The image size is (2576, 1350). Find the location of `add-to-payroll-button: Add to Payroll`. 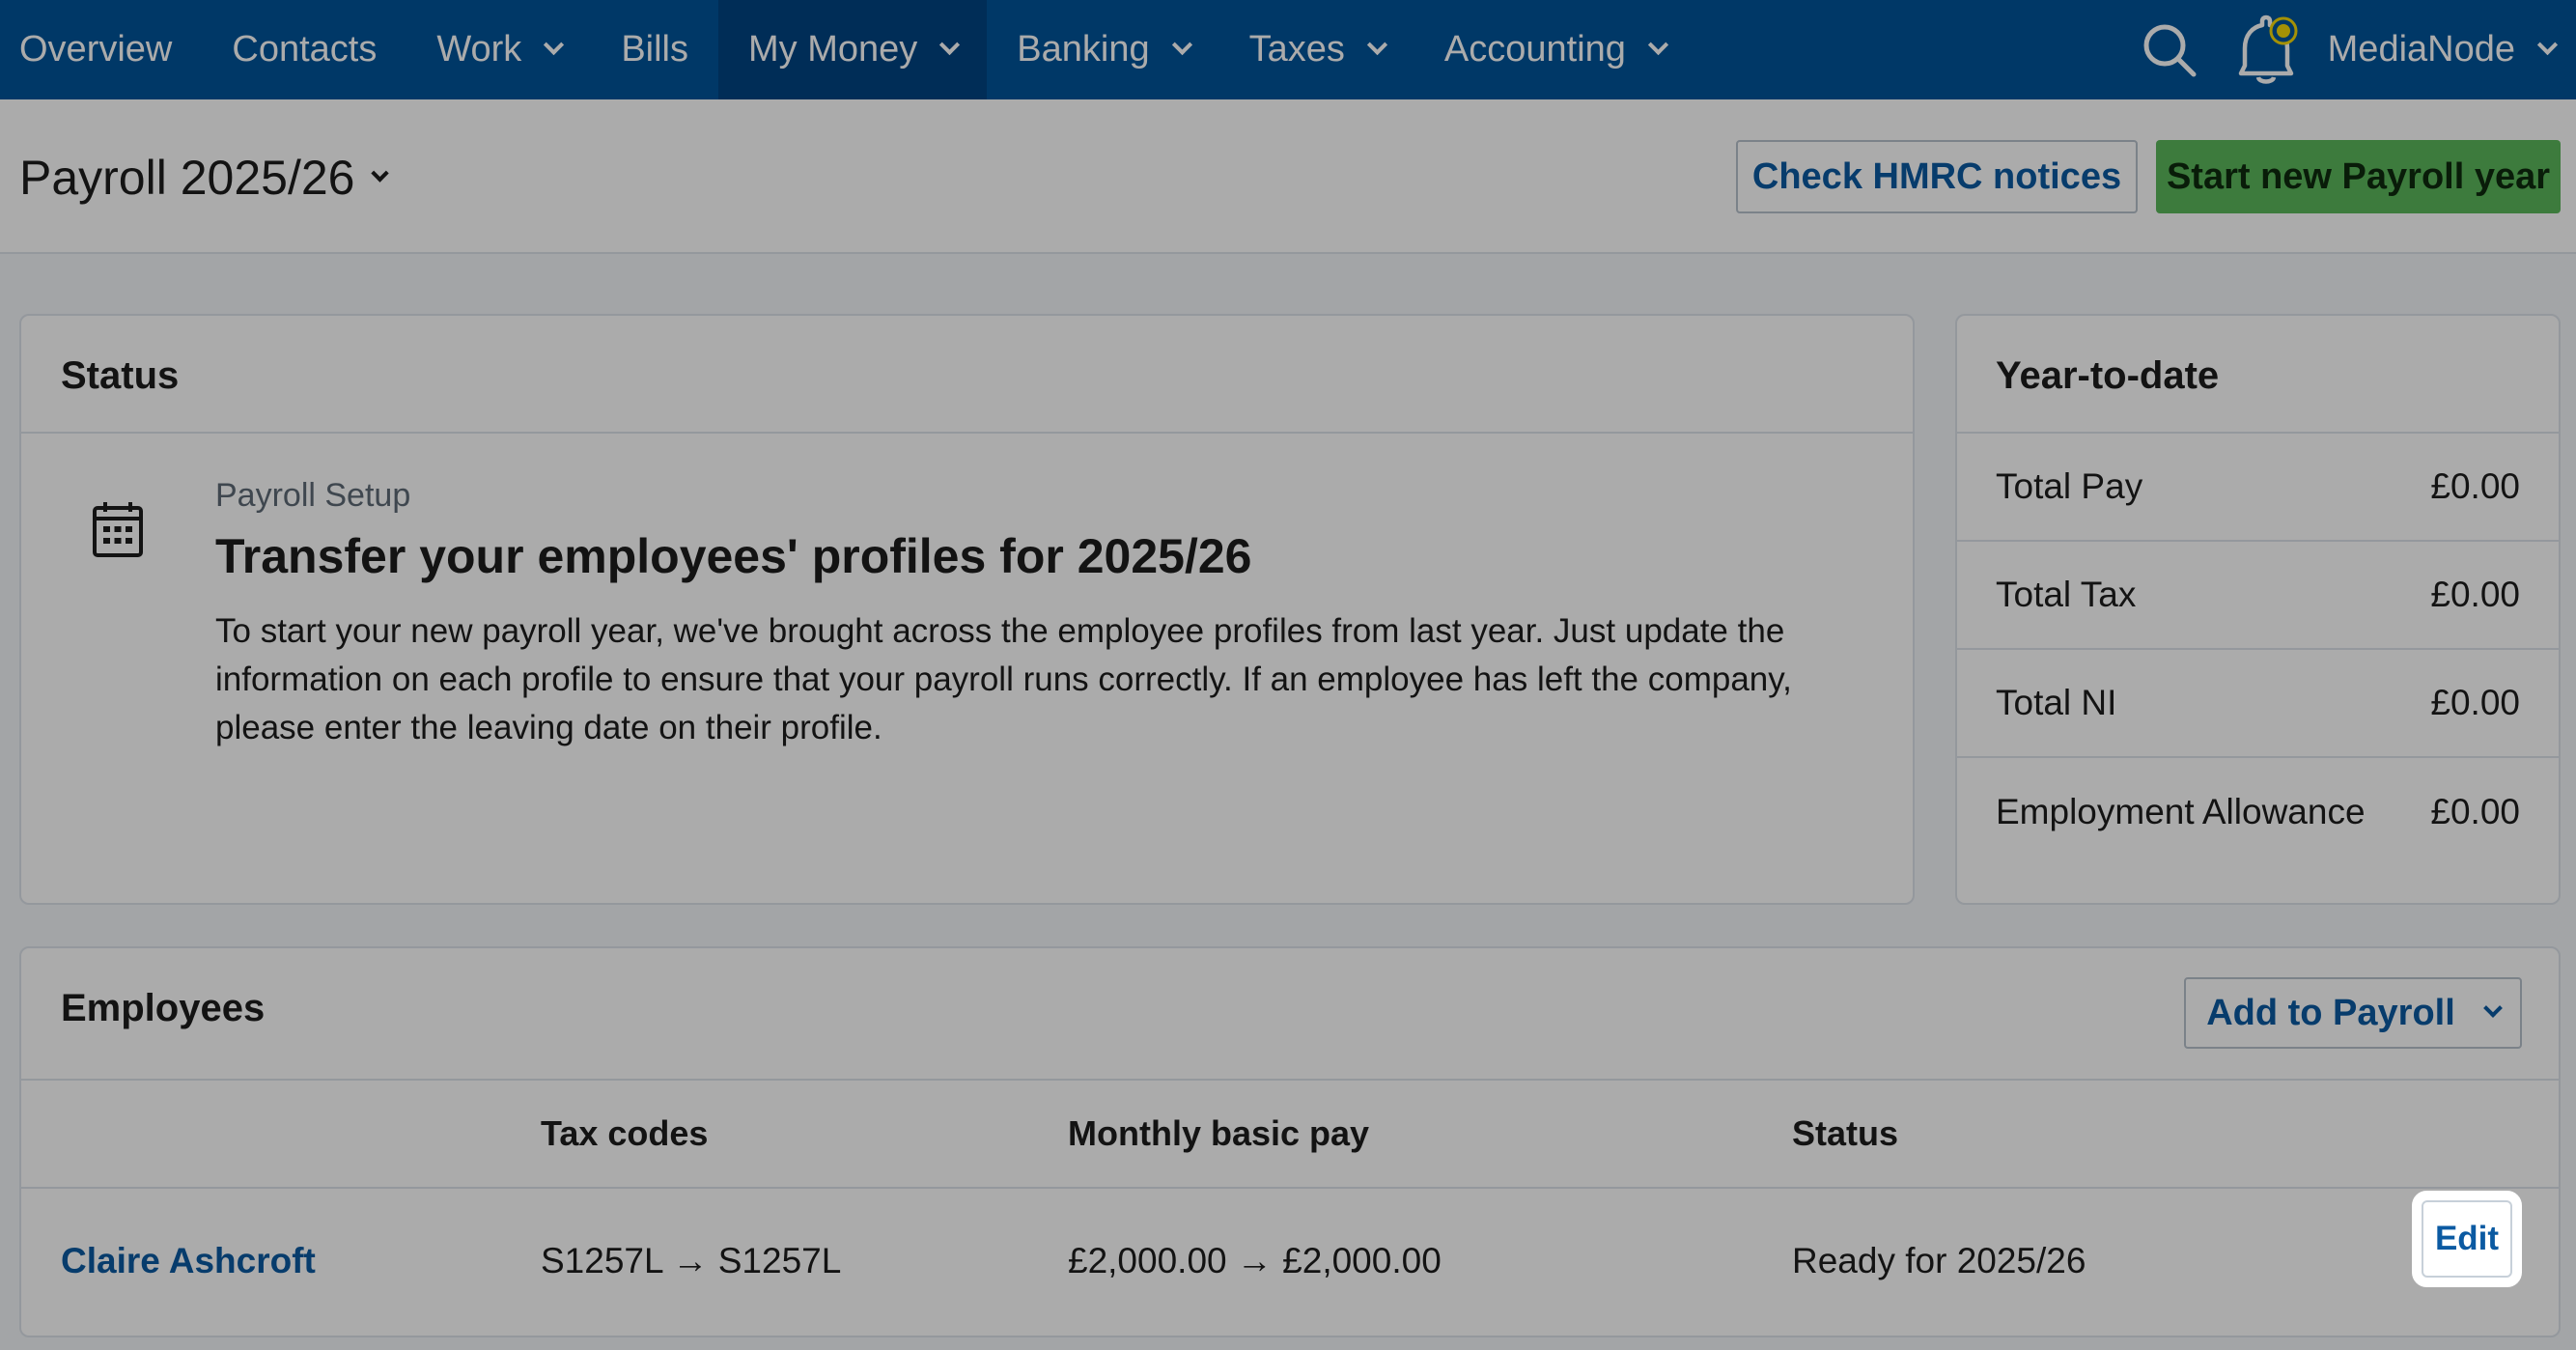

add-to-payroll-button: Add to Payroll is located at coordinates (2353, 1013).